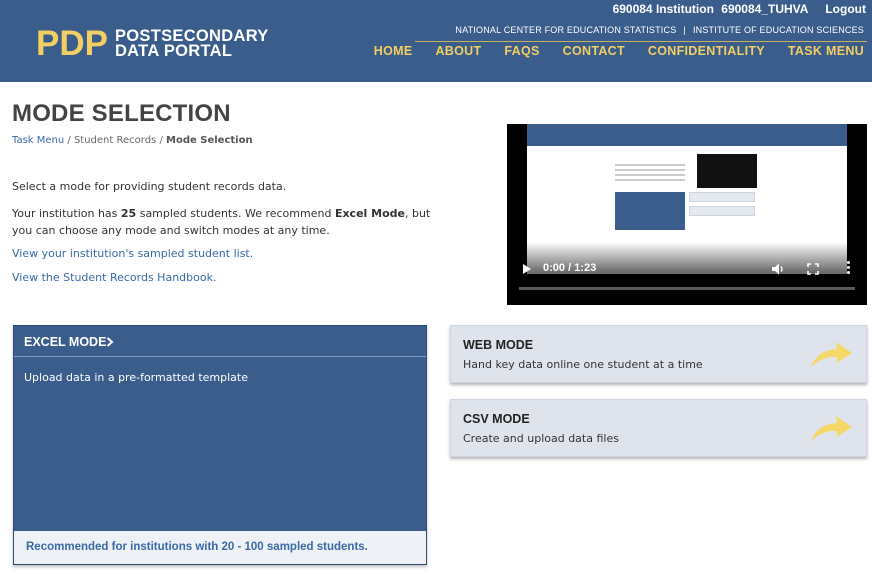 The height and width of the screenshot is (576, 872). What do you see at coordinates (650, 174) in the screenshot?
I see `video-thumbnail-text` at bounding box center [650, 174].